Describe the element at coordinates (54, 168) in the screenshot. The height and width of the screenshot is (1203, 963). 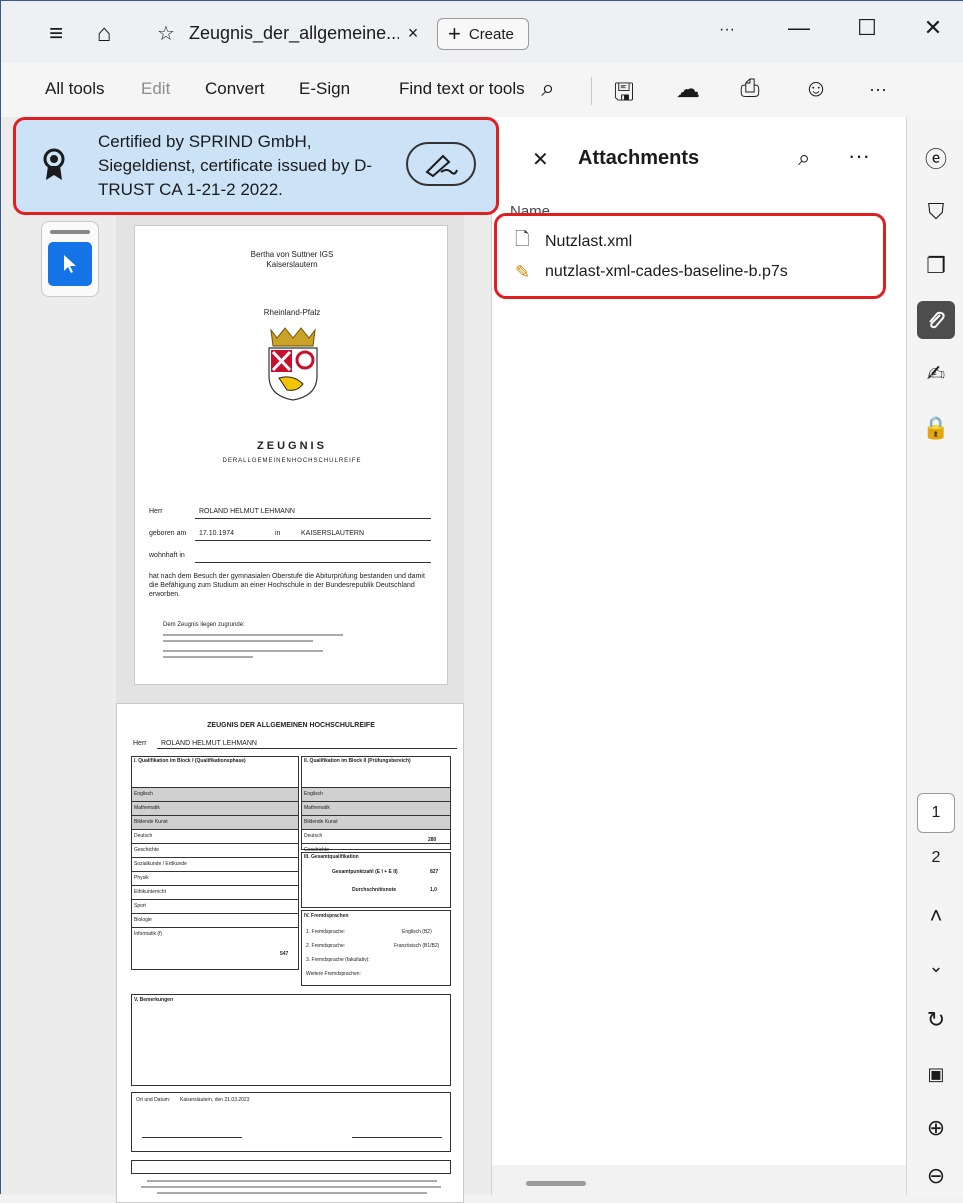
I see `certified-ribbon-icon` at that location.